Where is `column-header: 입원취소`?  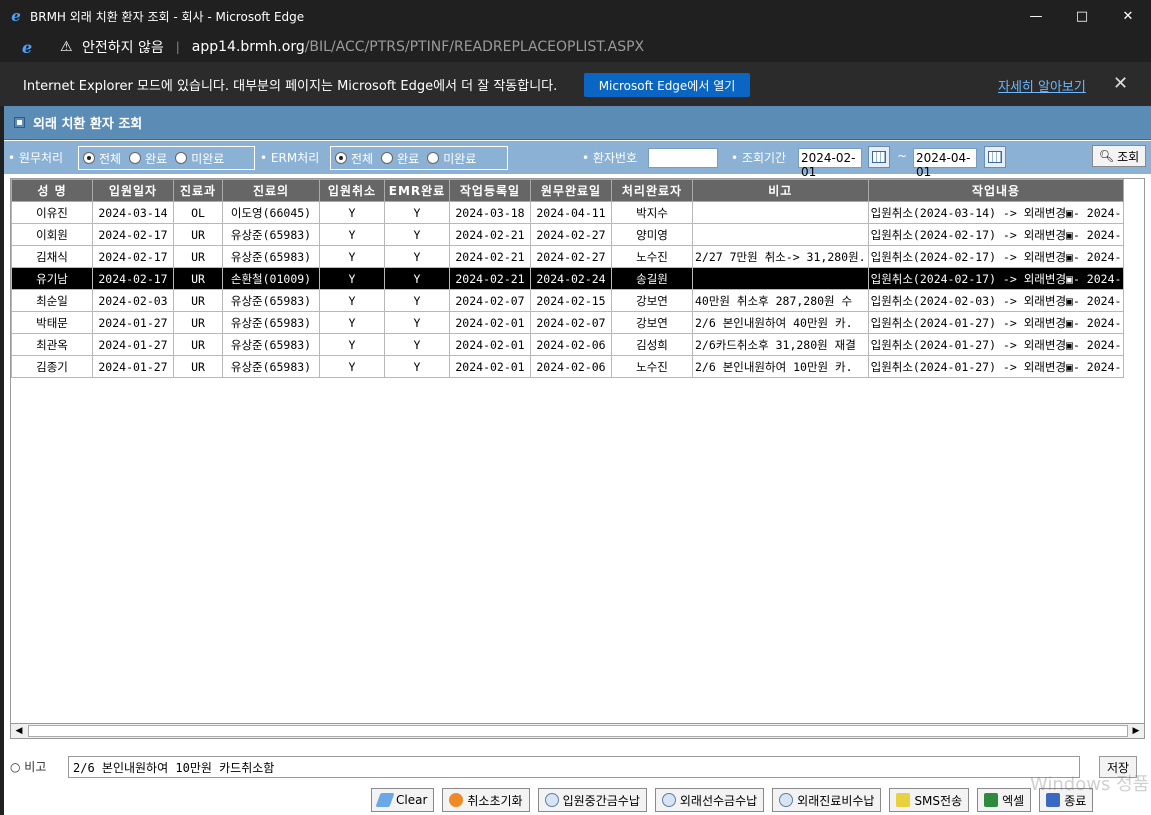 column-header: 입원취소 is located at coordinates (352, 190).